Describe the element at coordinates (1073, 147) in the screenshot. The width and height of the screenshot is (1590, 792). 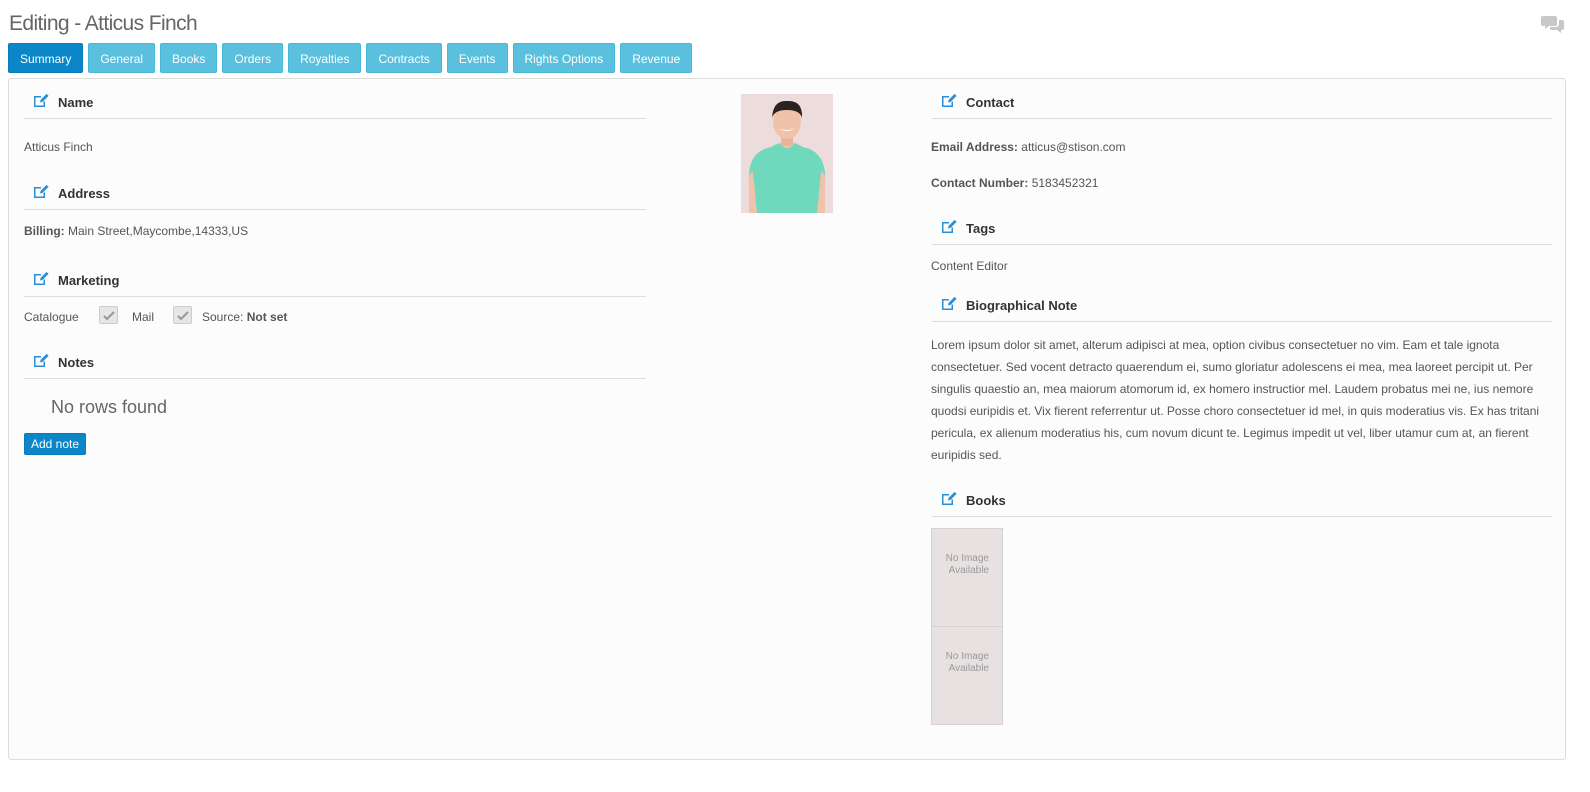
I see `email-value: atticus@stison.com` at that location.